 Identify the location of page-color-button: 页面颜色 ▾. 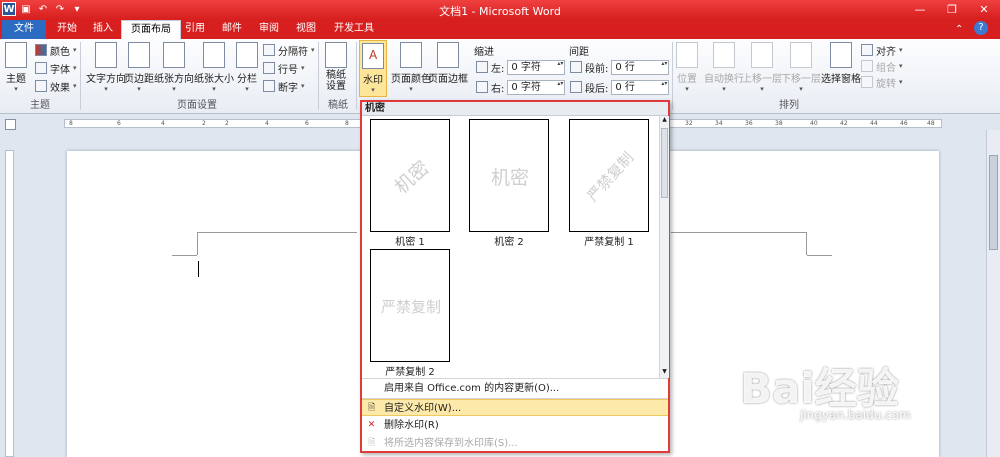
(411, 67).